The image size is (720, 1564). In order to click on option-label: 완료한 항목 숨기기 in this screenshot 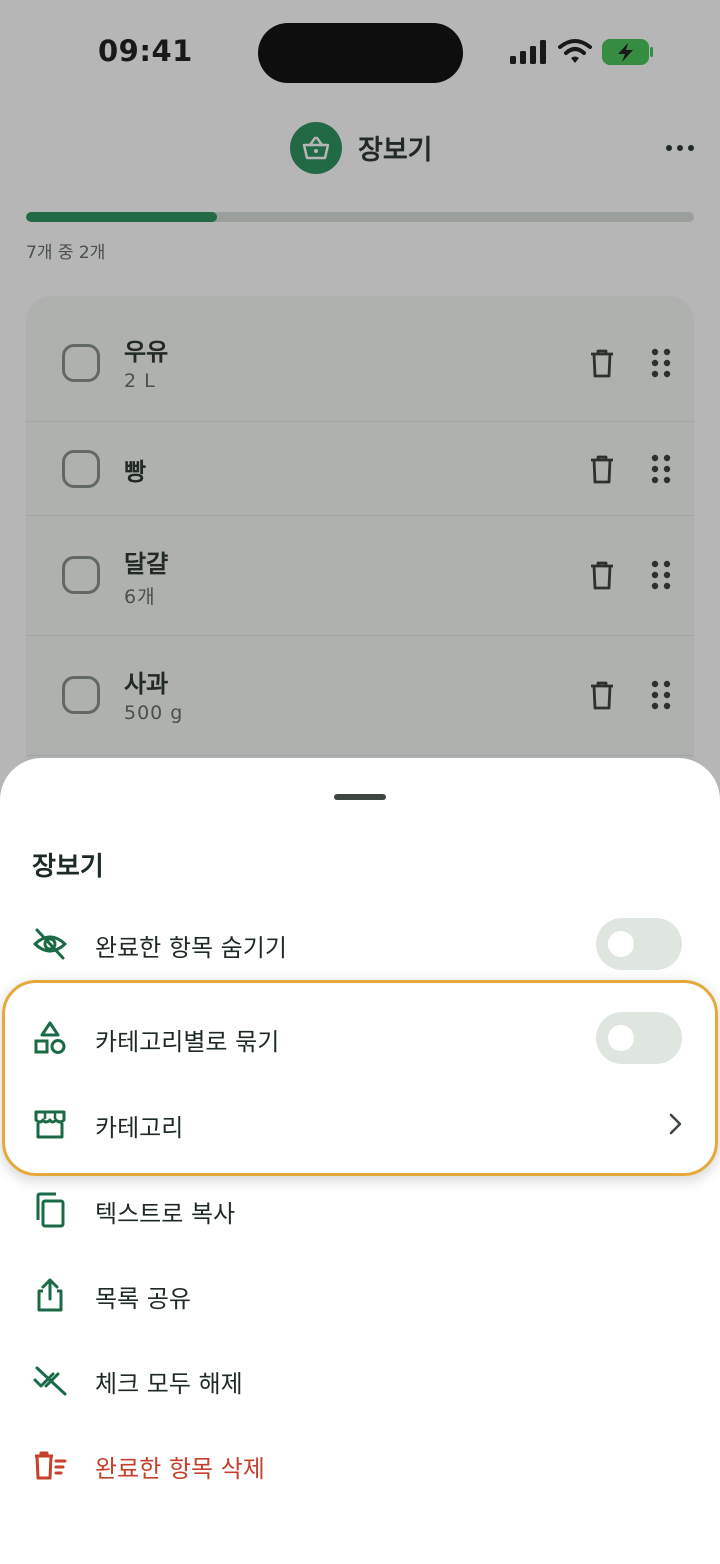, I will do `click(191, 948)`.